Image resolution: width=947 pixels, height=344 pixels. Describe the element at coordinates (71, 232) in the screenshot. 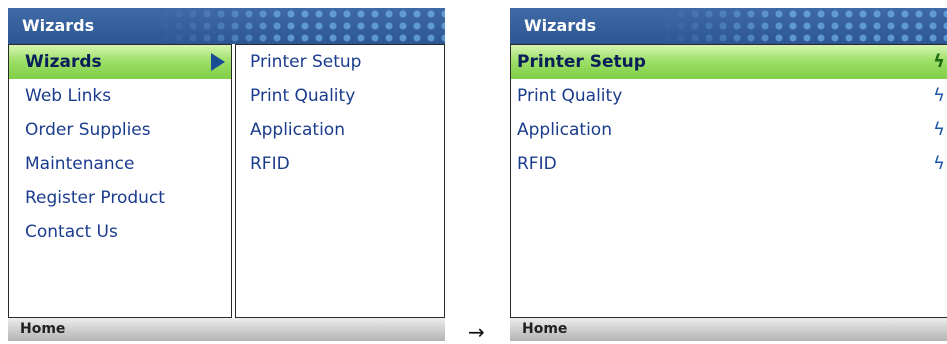

I see `menu-item-label: Contact Us` at that location.